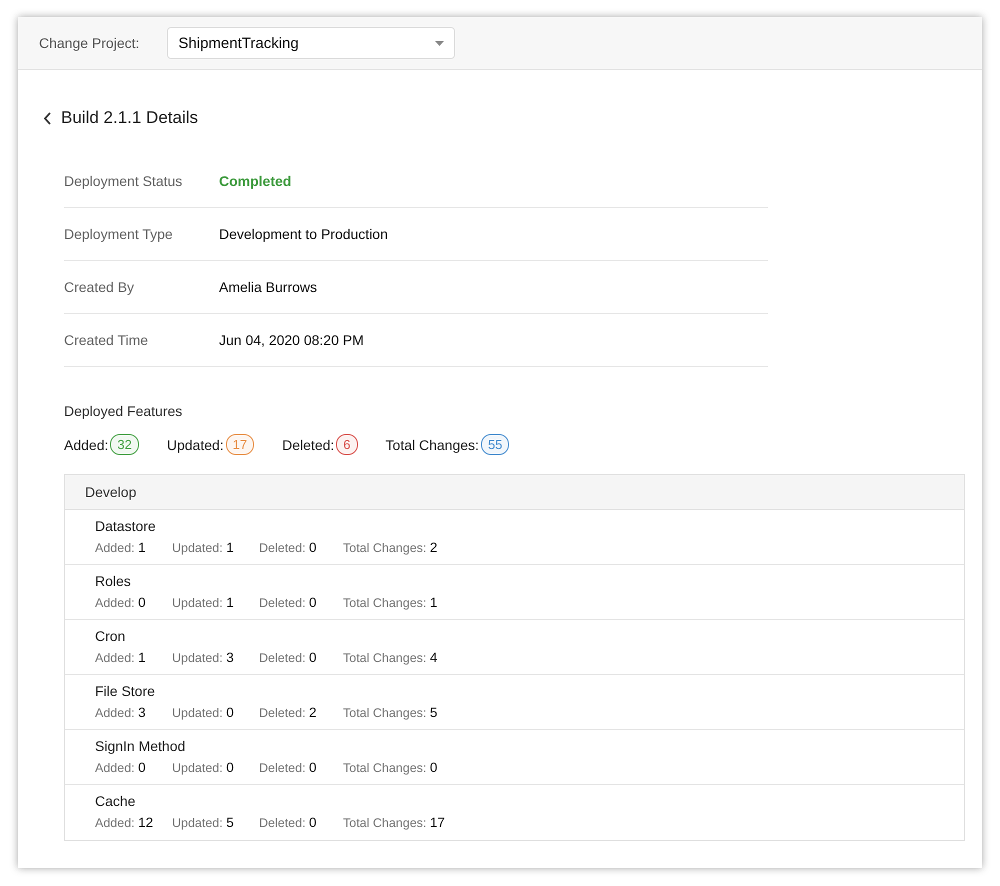  I want to click on detail-label: Created Time, so click(107, 340).